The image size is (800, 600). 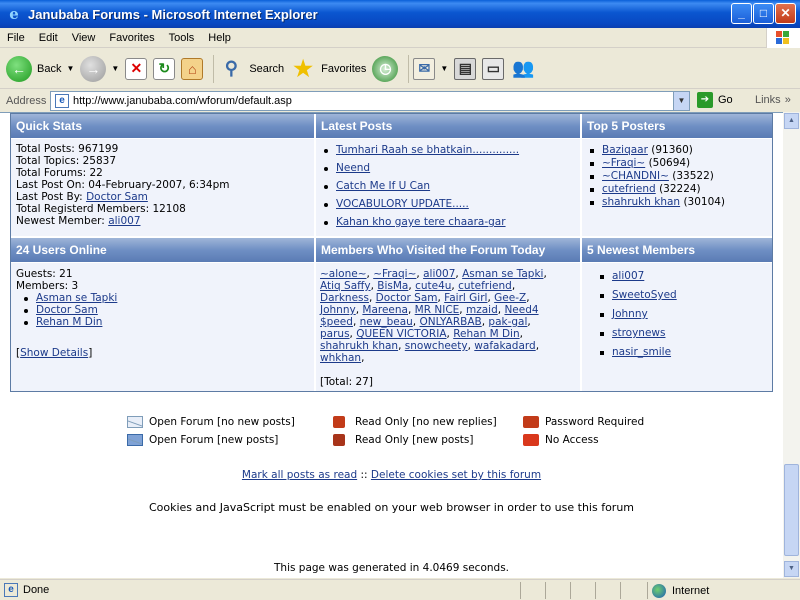 I want to click on menu-help: Help, so click(x=219, y=38).